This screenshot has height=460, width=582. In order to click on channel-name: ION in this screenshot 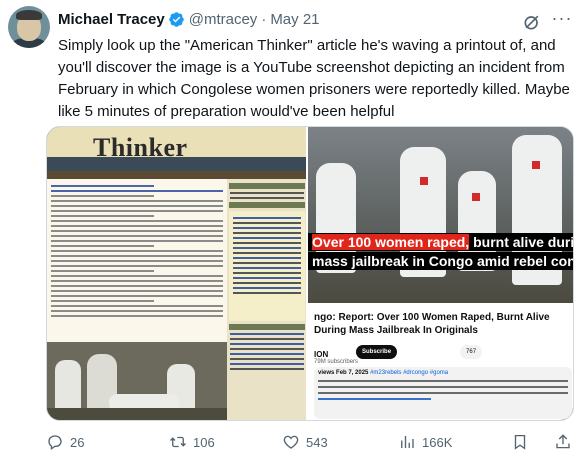, I will do `click(321, 354)`.